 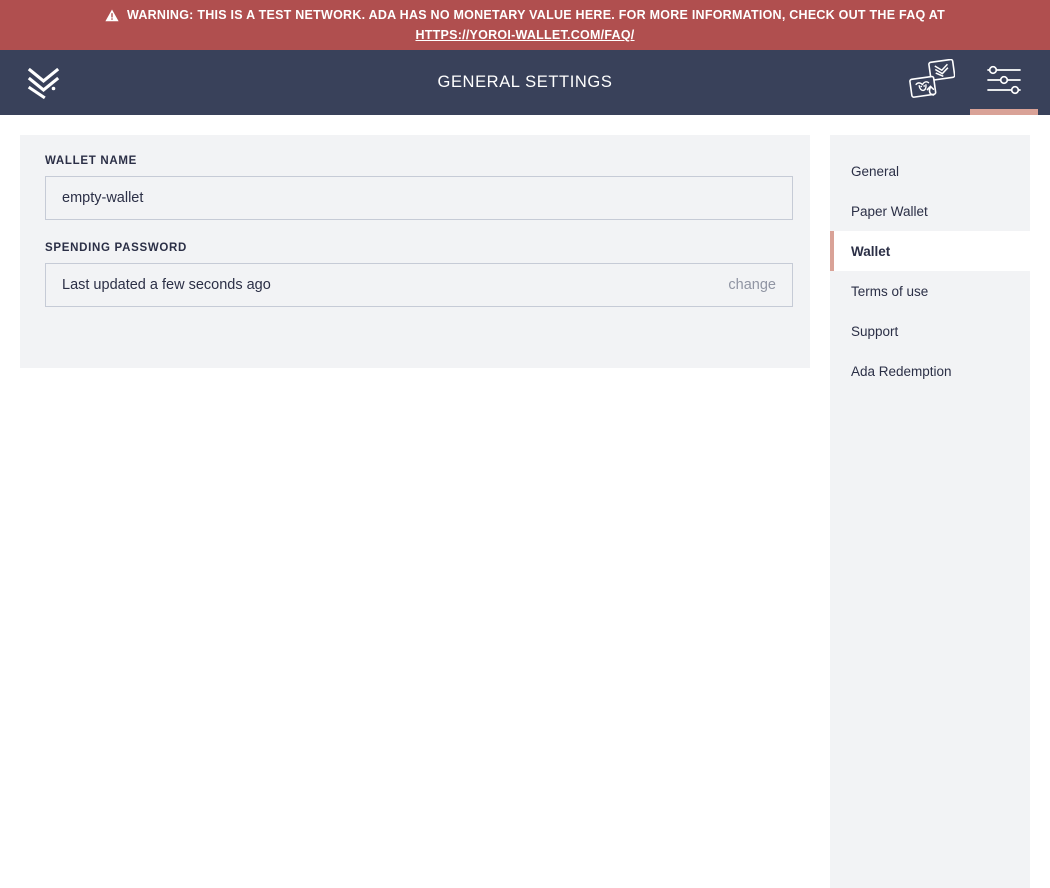 I want to click on settings-menu-item-ada-redemption: Ada Redemption, so click(x=930, y=371).